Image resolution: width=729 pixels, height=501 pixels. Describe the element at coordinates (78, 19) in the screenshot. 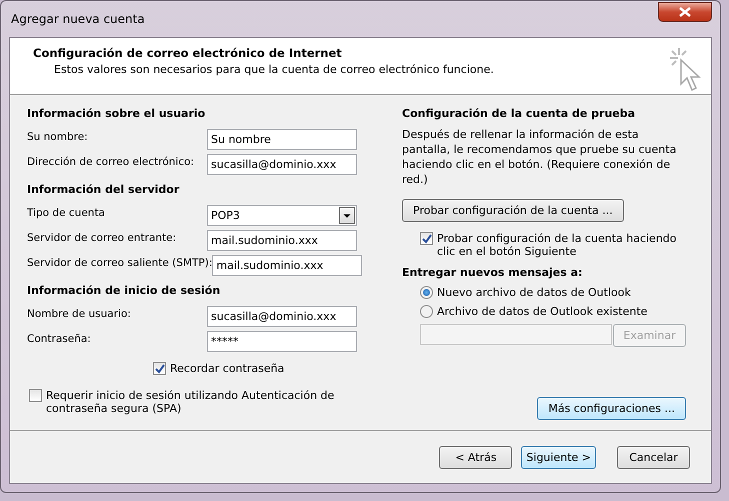

I see `window-title: Agregar nueva cuenta` at that location.